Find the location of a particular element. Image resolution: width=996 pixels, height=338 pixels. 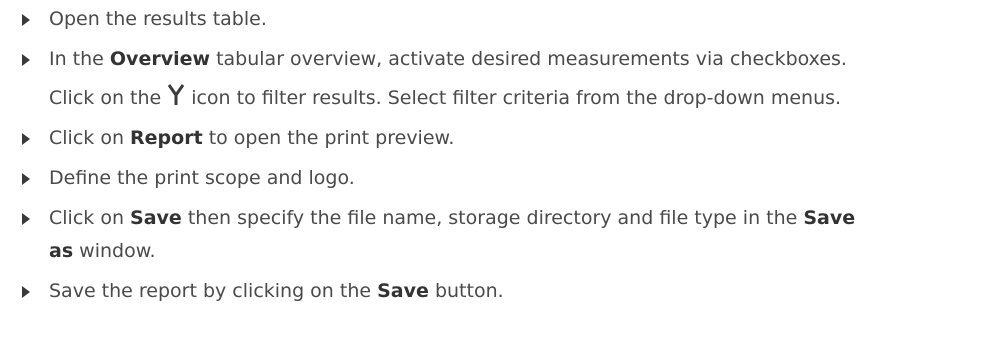

report-term: Report is located at coordinates (166, 138).